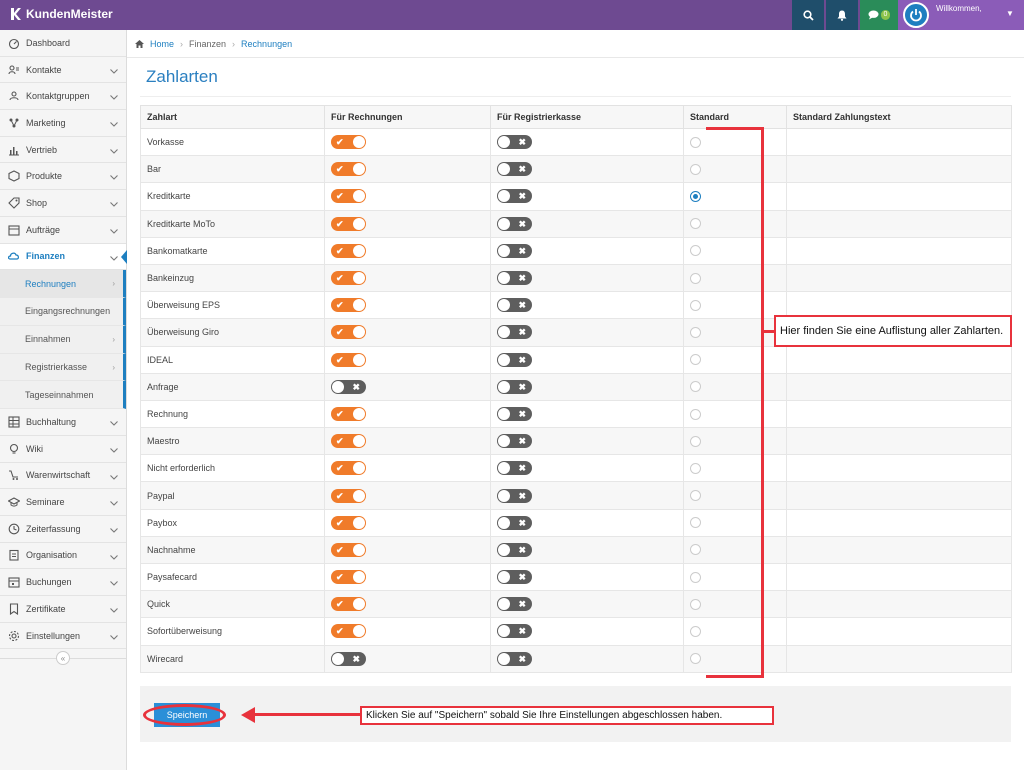  I want to click on sidebar-item-finanzen: Finanzen, so click(63, 257).